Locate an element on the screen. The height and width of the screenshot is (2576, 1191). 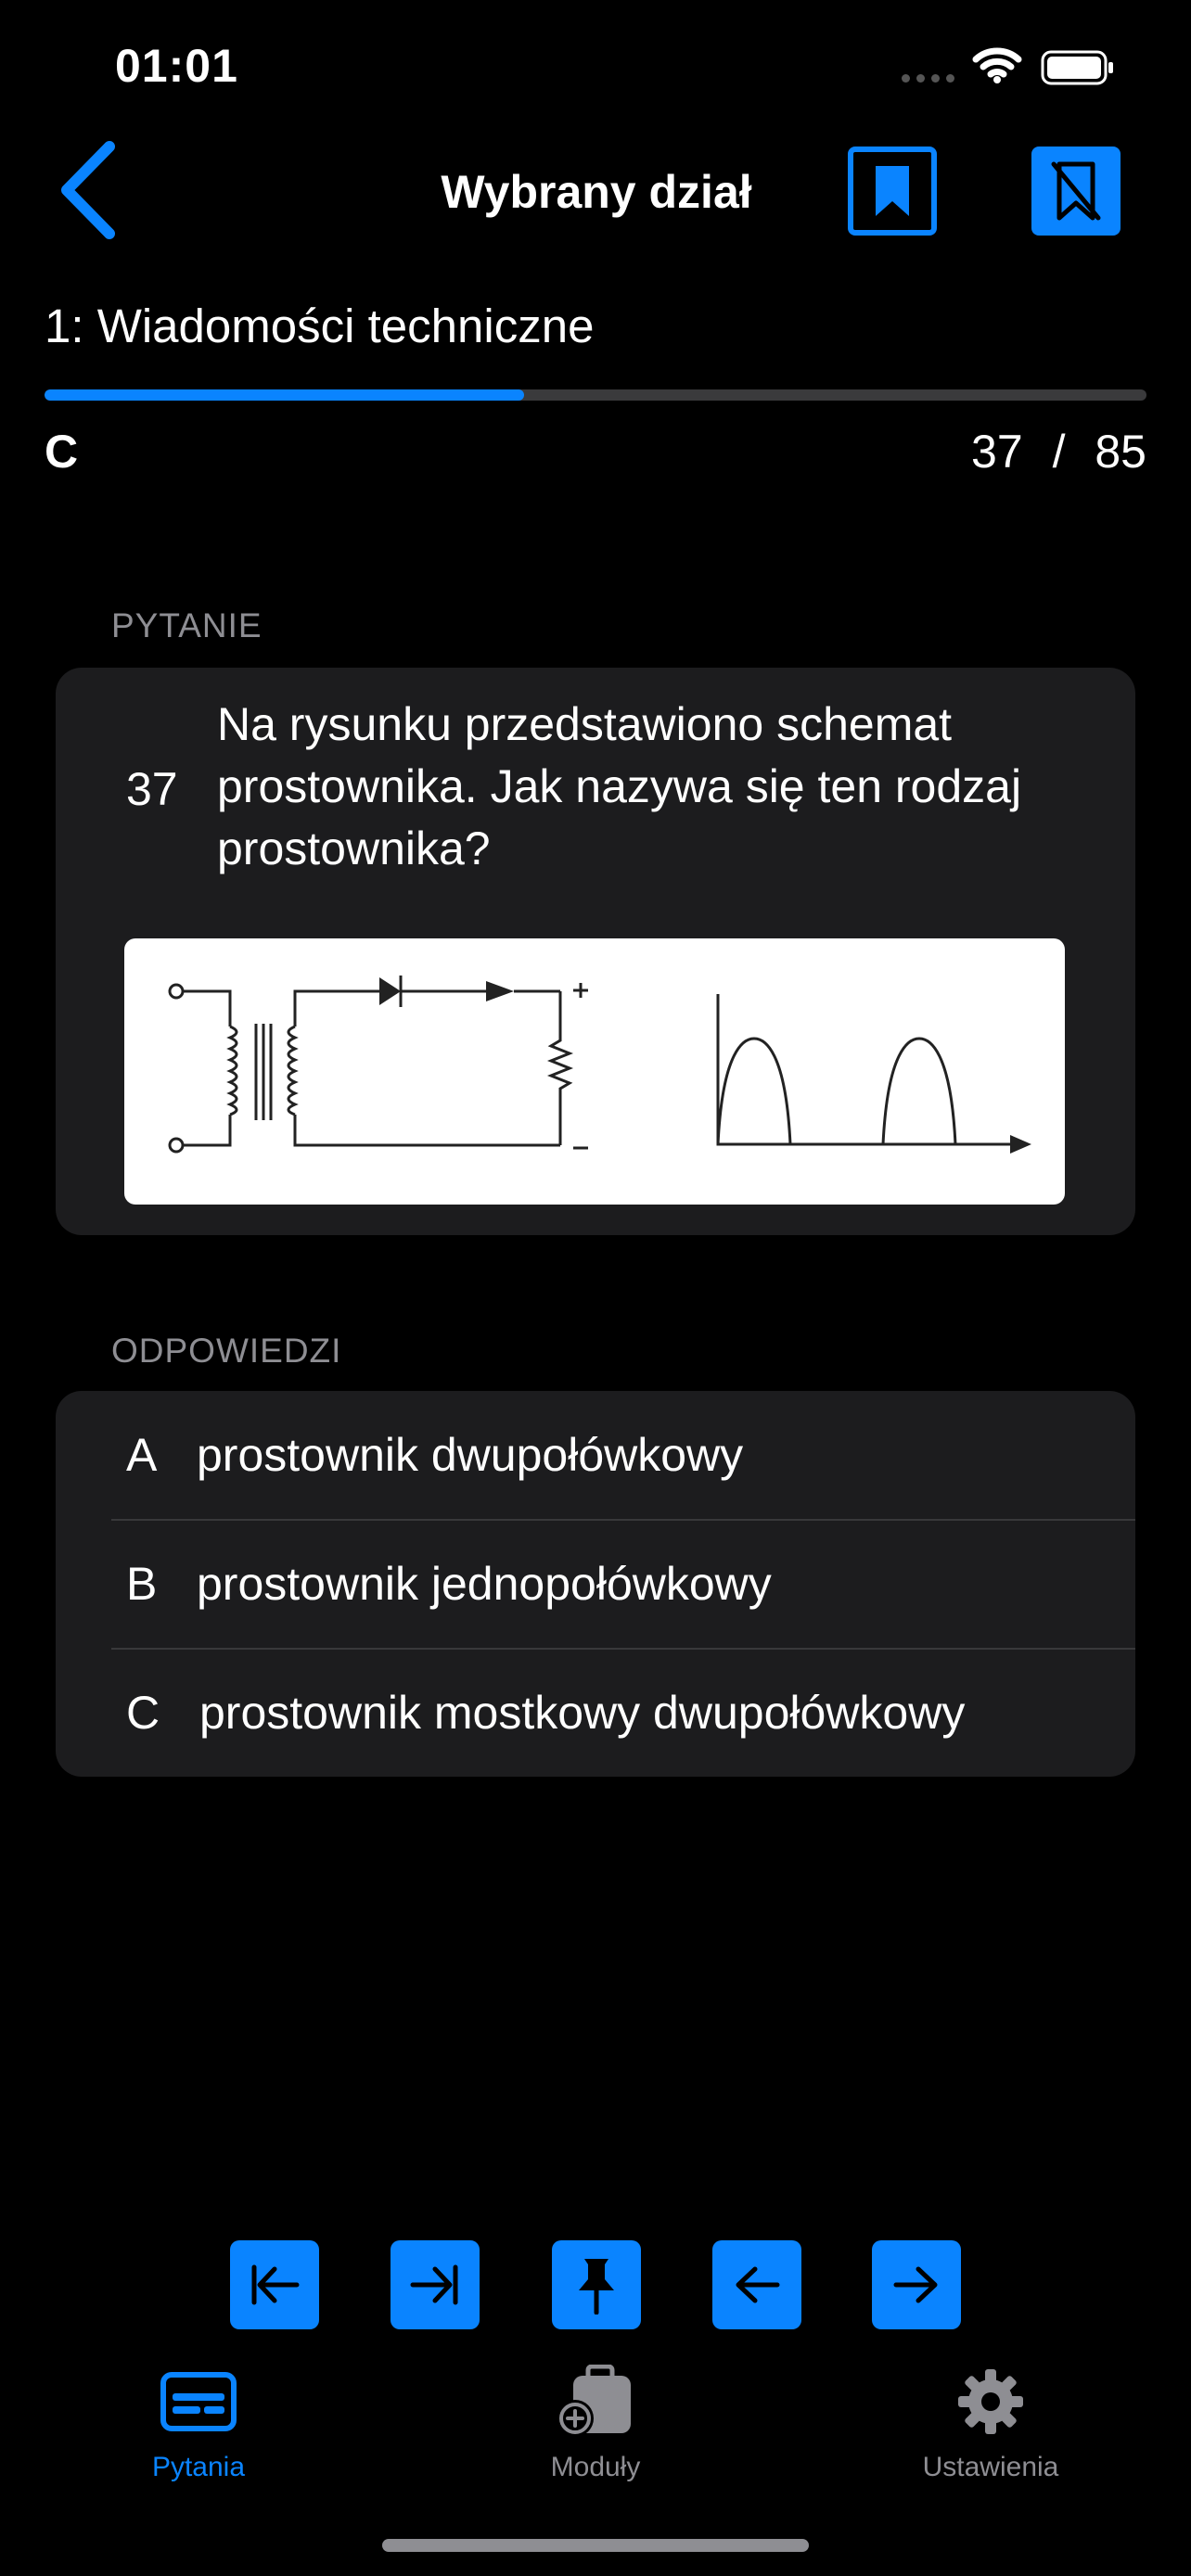
bookmark-slash-icon is located at coordinates (1076, 191).